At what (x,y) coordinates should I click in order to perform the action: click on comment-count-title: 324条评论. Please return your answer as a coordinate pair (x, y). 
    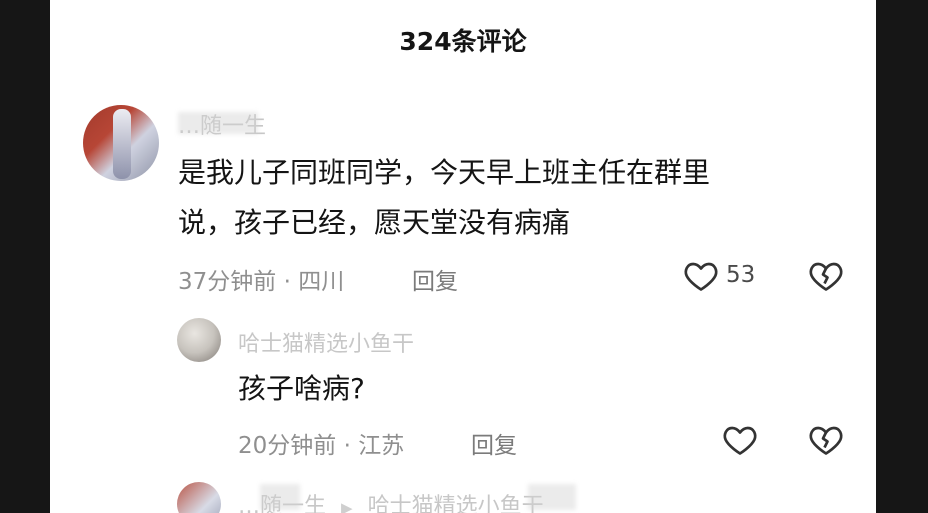
    Looking at the image, I should click on (463, 41).